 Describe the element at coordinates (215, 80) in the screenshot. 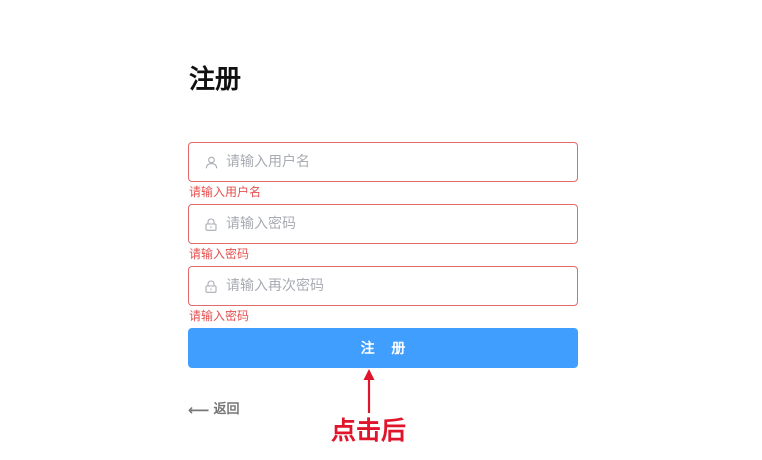

I see `page-title: 注册` at that location.